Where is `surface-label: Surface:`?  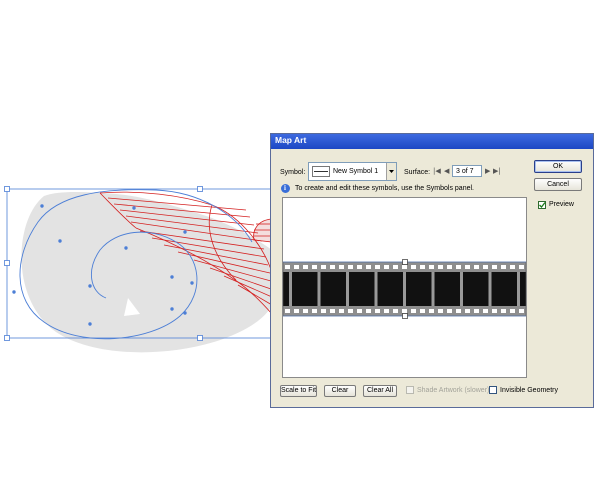 surface-label: Surface: is located at coordinates (417, 172).